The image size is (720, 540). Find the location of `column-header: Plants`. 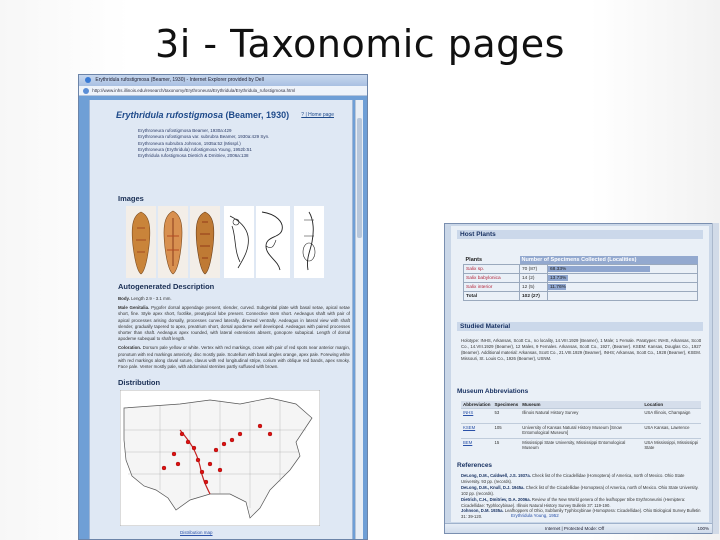

column-header: Plants is located at coordinates (474, 260).